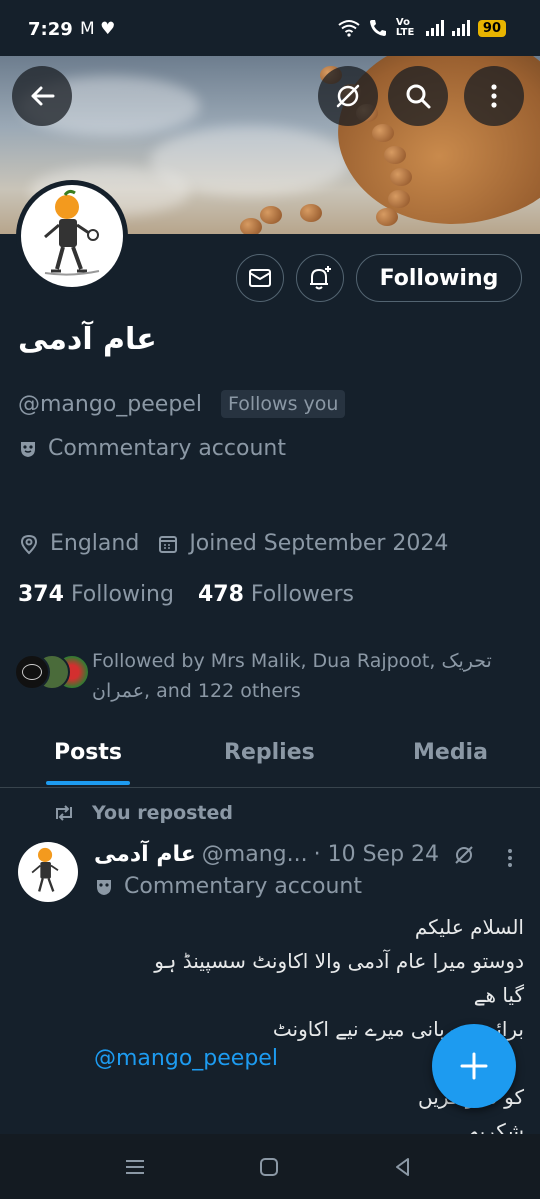 Image resolution: width=540 pixels, height=1199 pixels. I want to click on home-button, so click(269, 1167).